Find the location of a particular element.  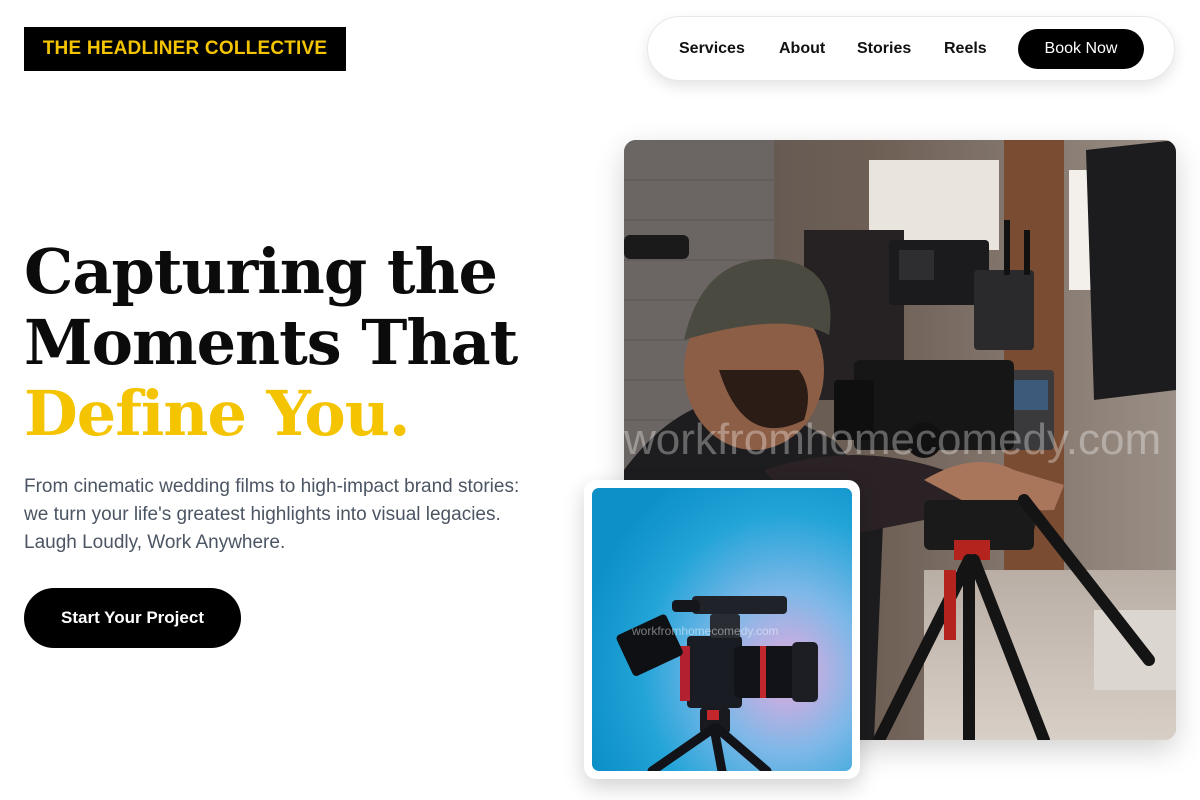

inset-photo-card: workfromhomecomedy.com is located at coordinates (722, 629).